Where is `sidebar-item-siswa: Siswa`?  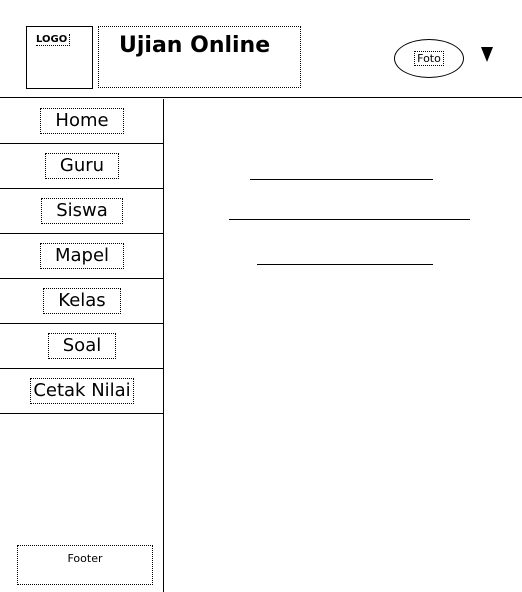 sidebar-item-siswa: Siswa is located at coordinates (82, 211).